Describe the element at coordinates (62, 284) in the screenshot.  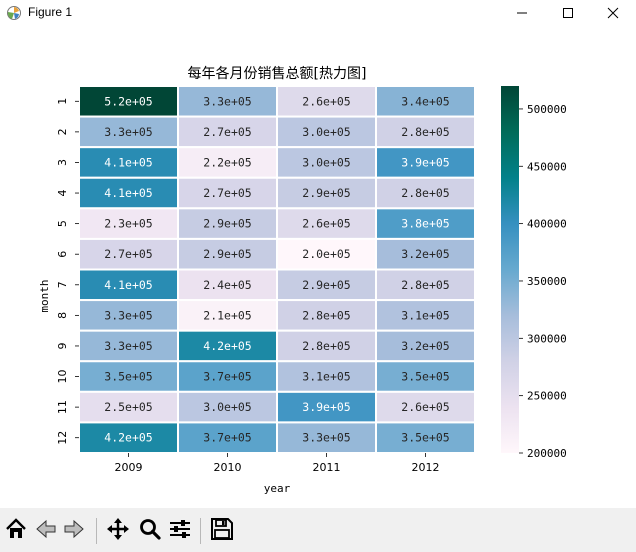
I see `y-tick-label: 7` at that location.